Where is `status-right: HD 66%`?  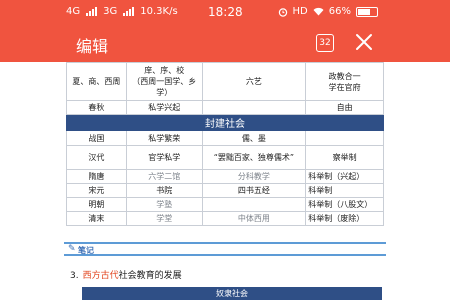
status-right: HD 66% is located at coordinates (328, 11).